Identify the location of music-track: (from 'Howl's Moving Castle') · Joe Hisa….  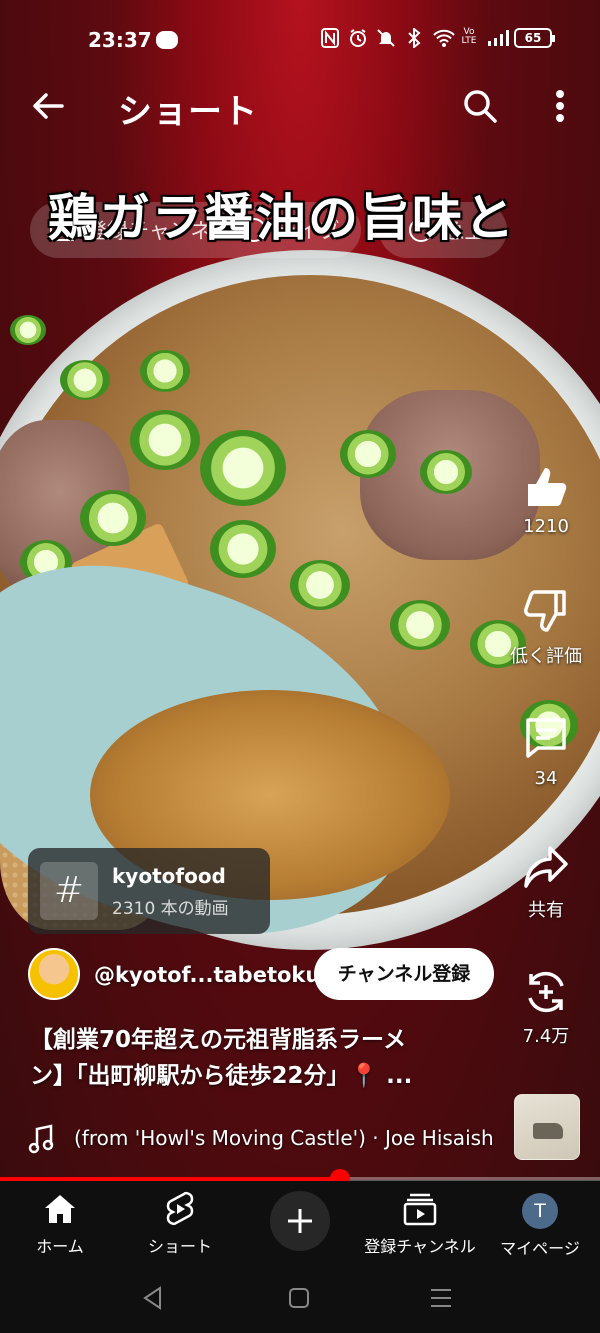
(284, 1138).